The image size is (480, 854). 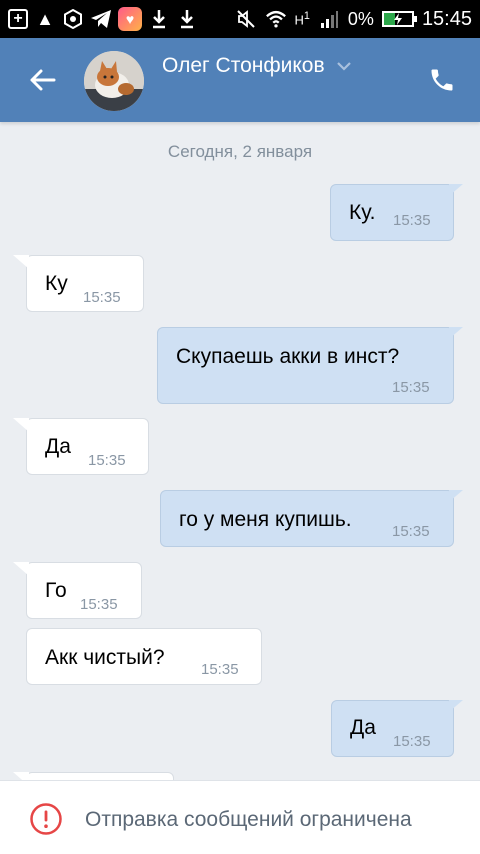 I want to click on message-outgoing: Да 15:35, so click(x=397, y=728).